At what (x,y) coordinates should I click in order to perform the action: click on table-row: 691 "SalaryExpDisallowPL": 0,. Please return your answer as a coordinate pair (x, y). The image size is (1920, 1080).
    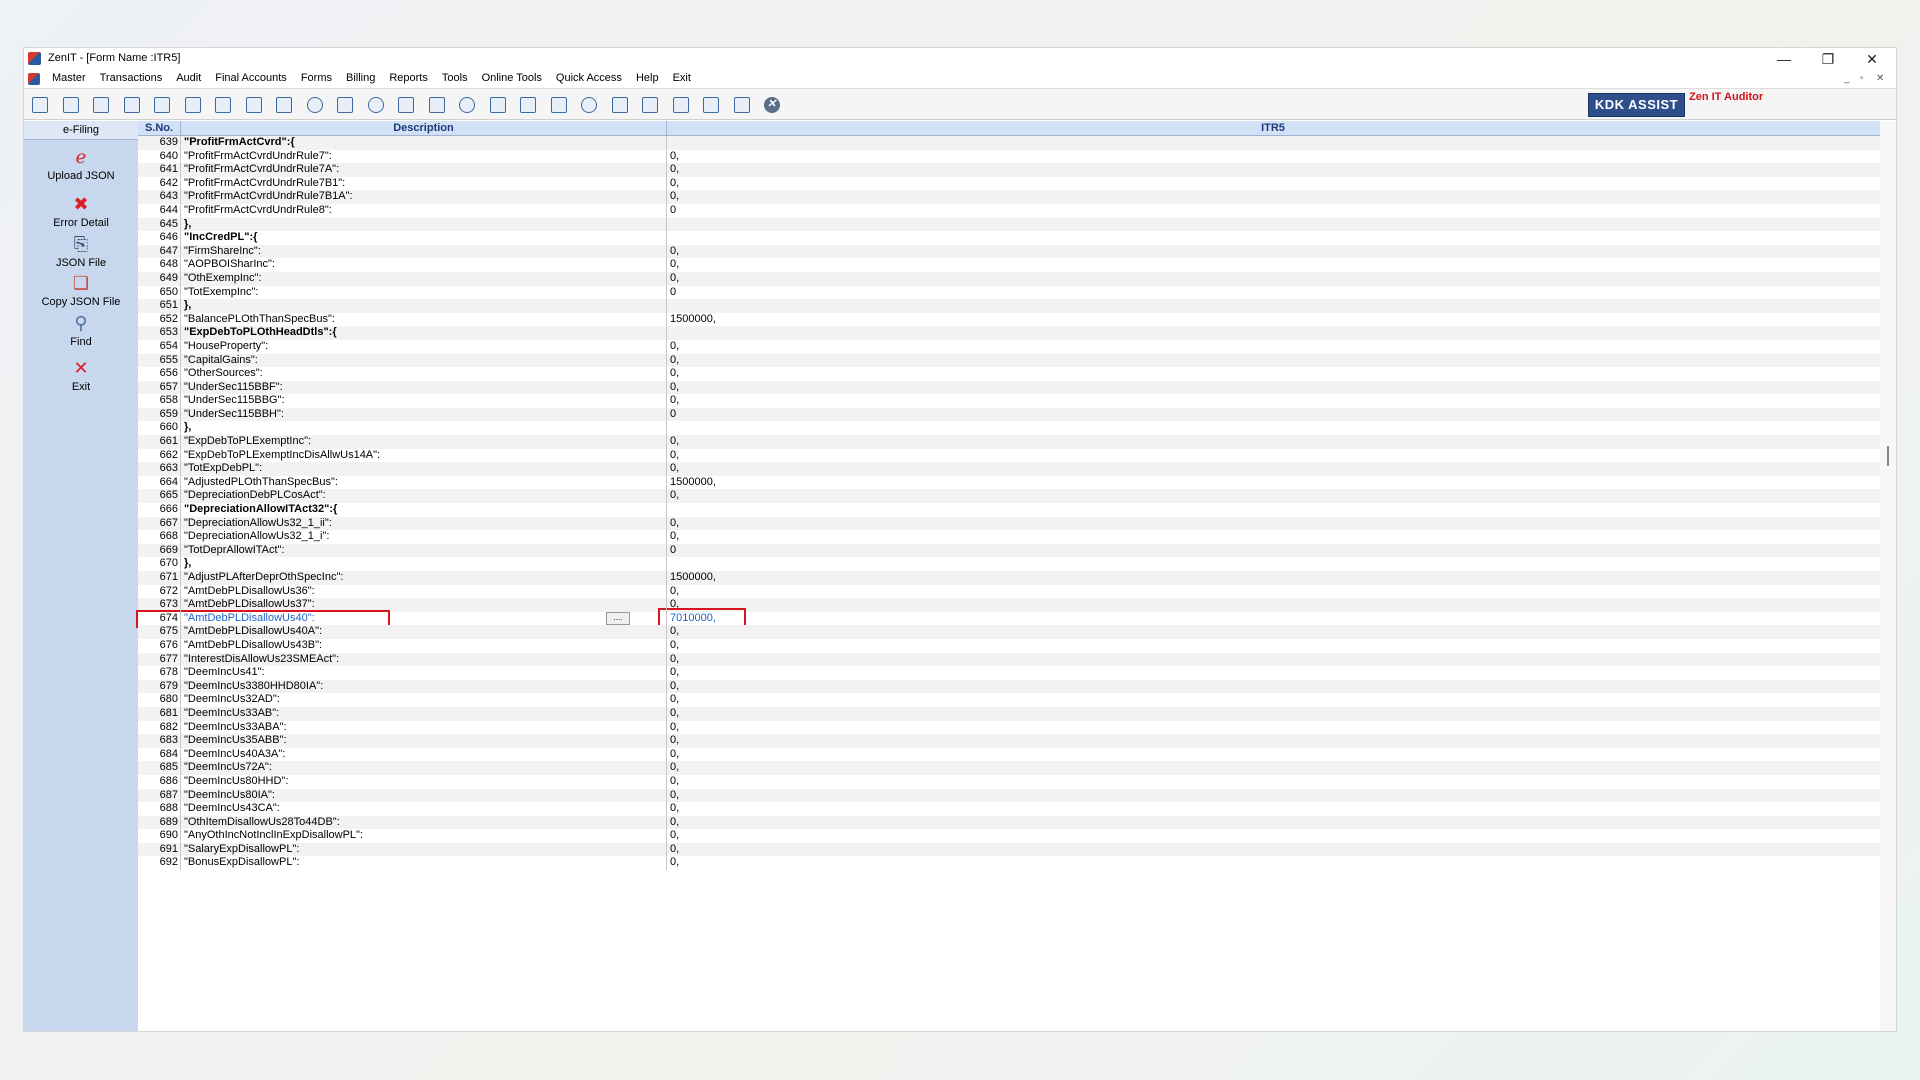
    Looking at the image, I should click on (1009, 849).